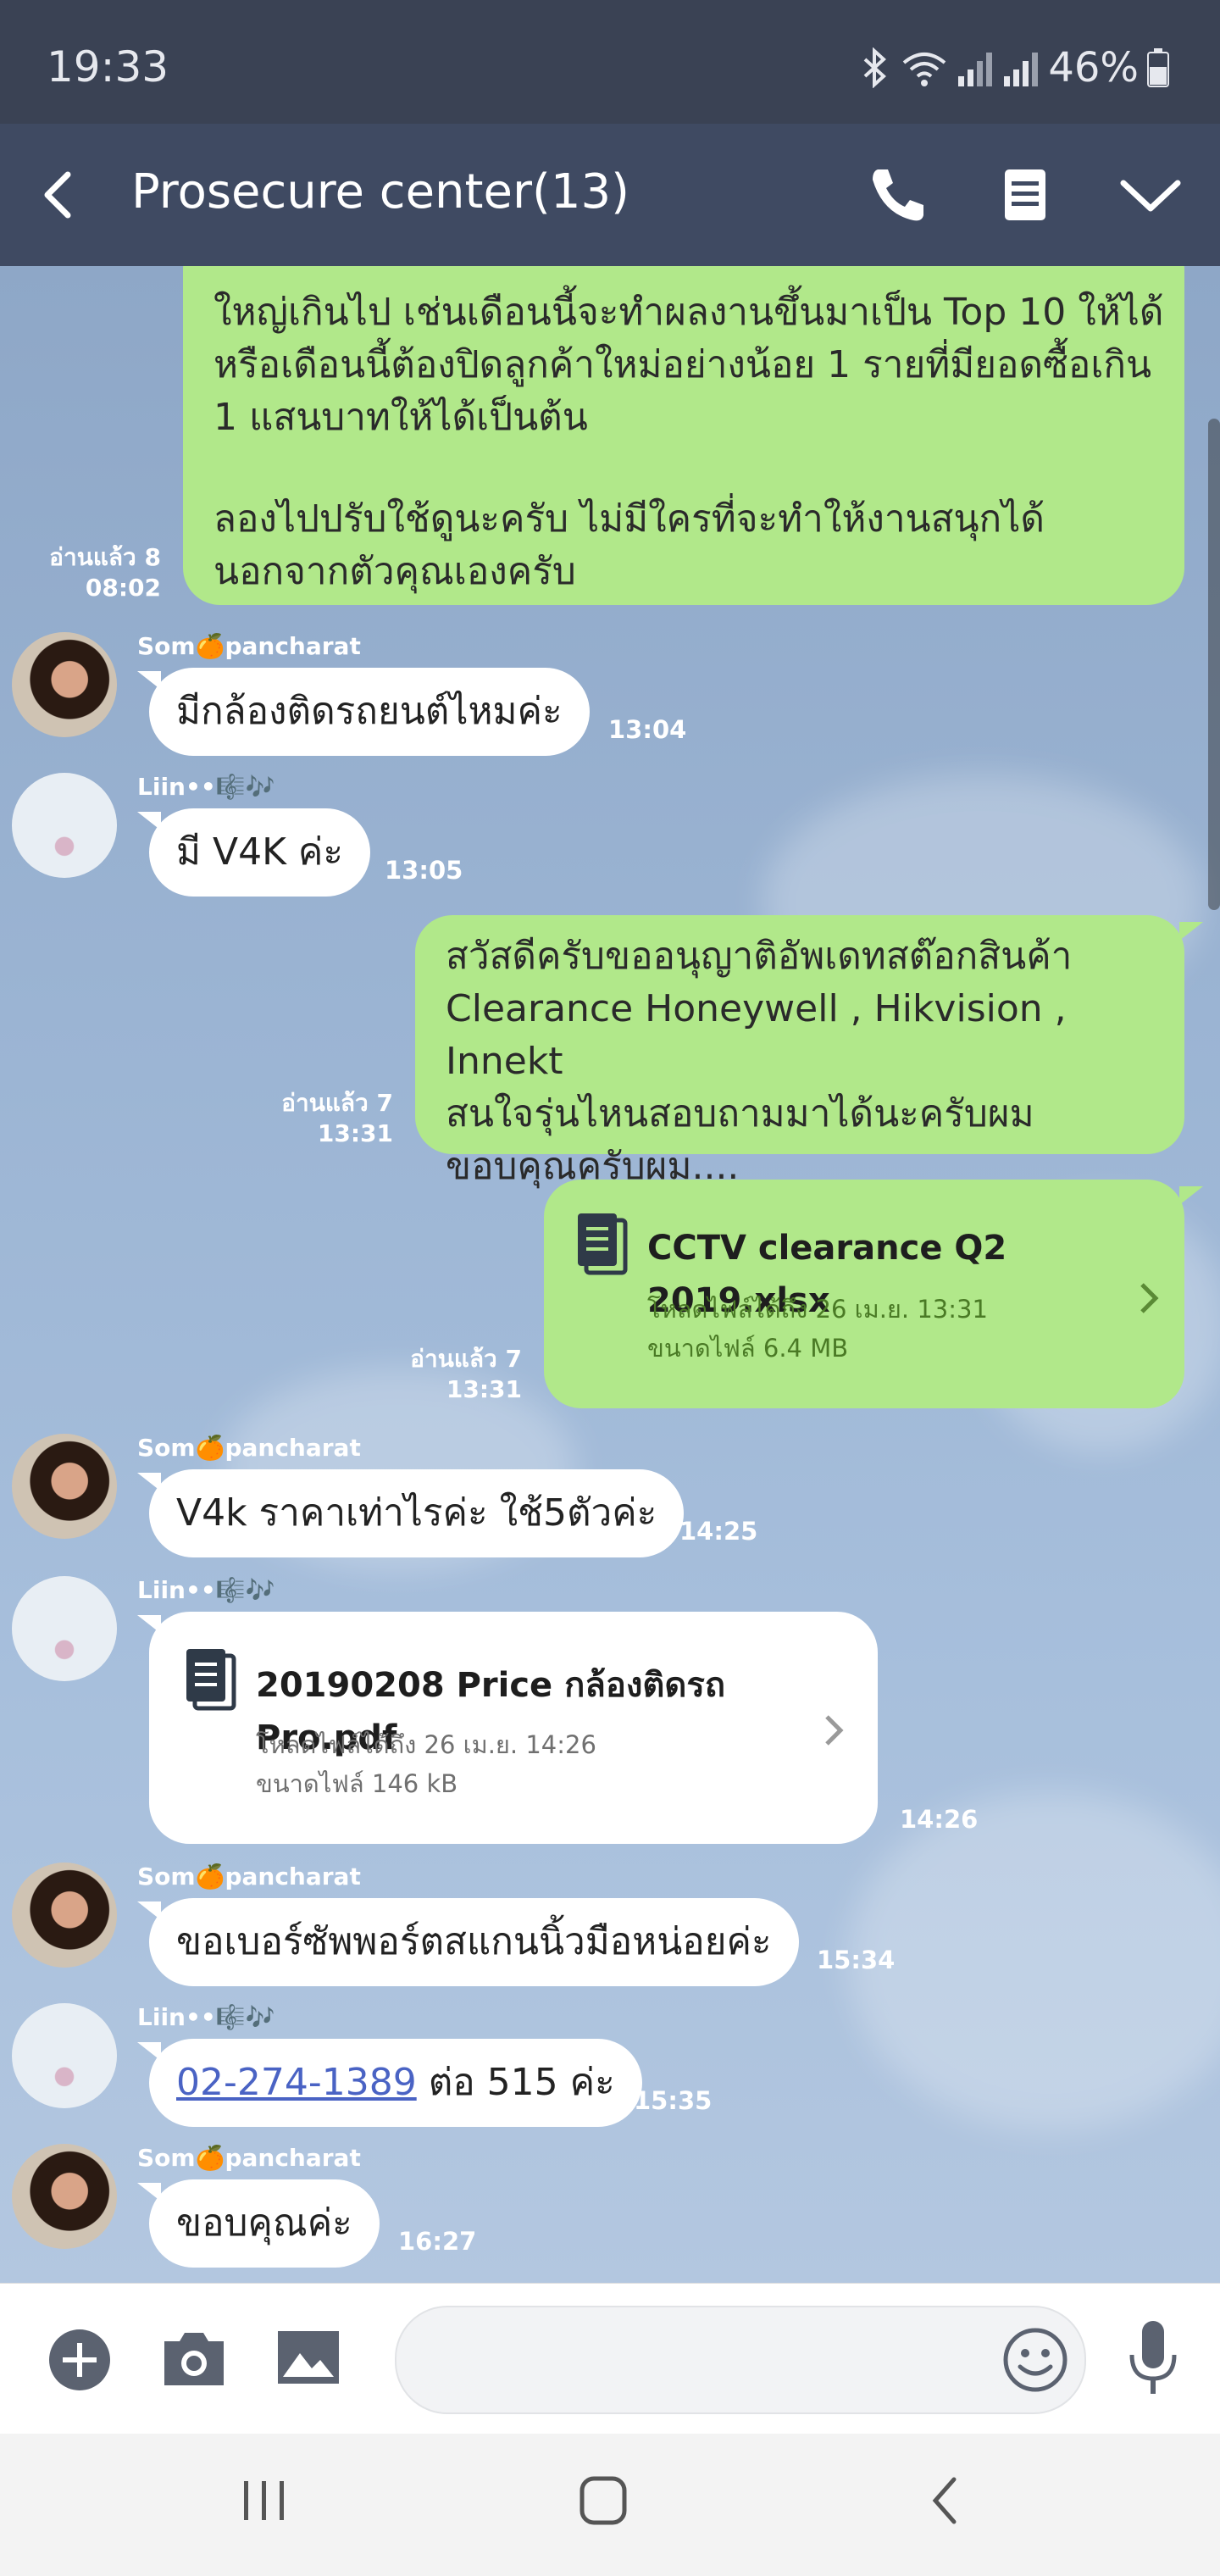 The image size is (1220, 2576). What do you see at coordinates (1158, 67) in the screenshot?
I see `battery-icon` at bounding box center [1158, 67].